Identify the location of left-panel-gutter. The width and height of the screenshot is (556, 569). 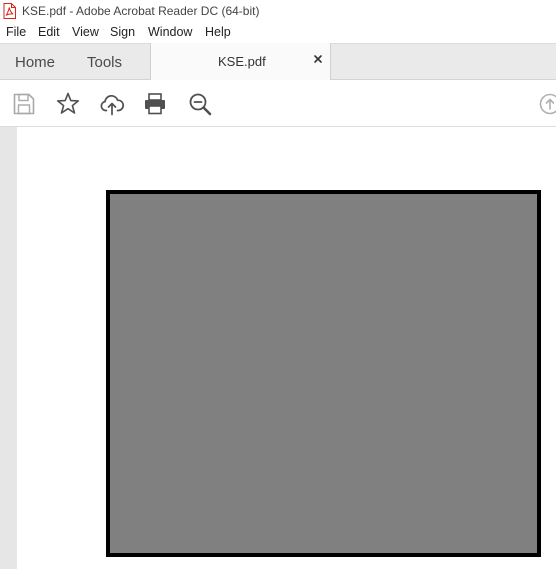
(8, 348).